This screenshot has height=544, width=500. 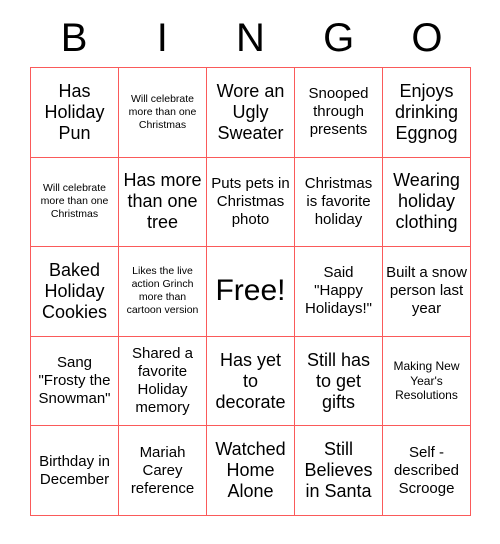 I want to click on bingo-cell: Baked Holiday Cookies, so click(x=75, y=292).